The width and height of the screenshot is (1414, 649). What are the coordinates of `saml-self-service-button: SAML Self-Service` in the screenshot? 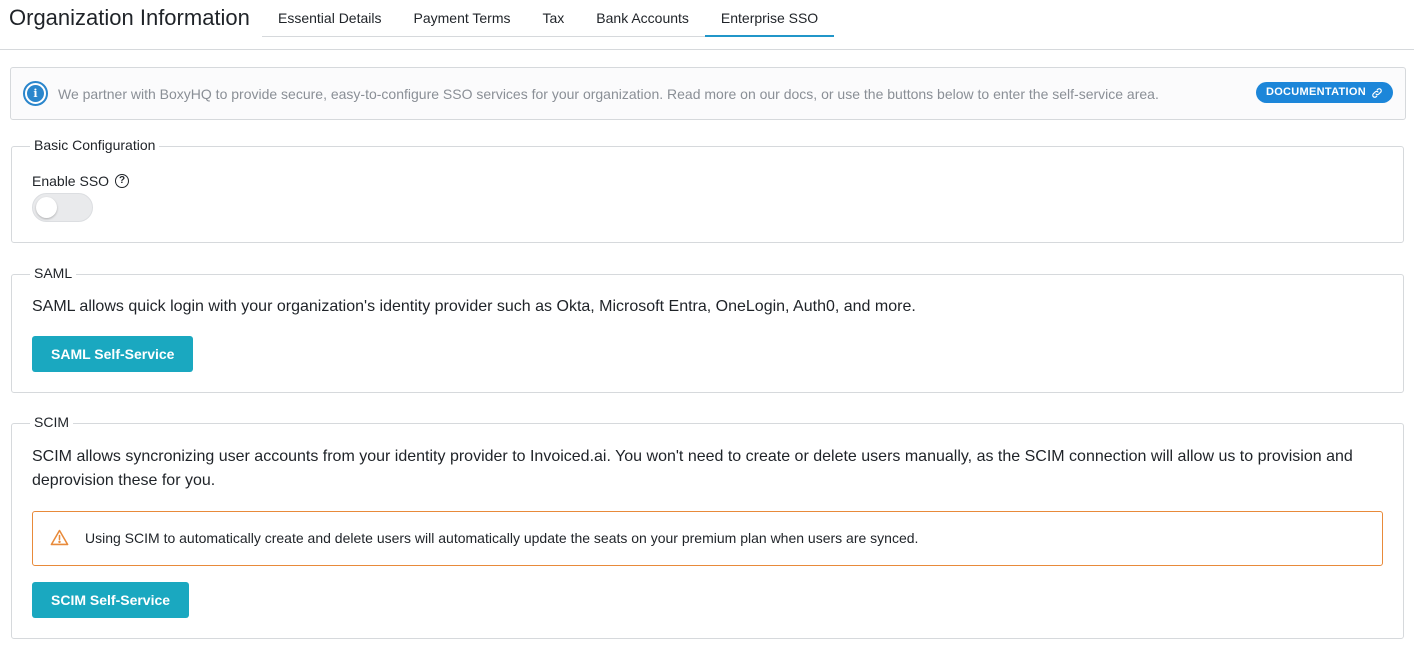 It's located at (113, 354).